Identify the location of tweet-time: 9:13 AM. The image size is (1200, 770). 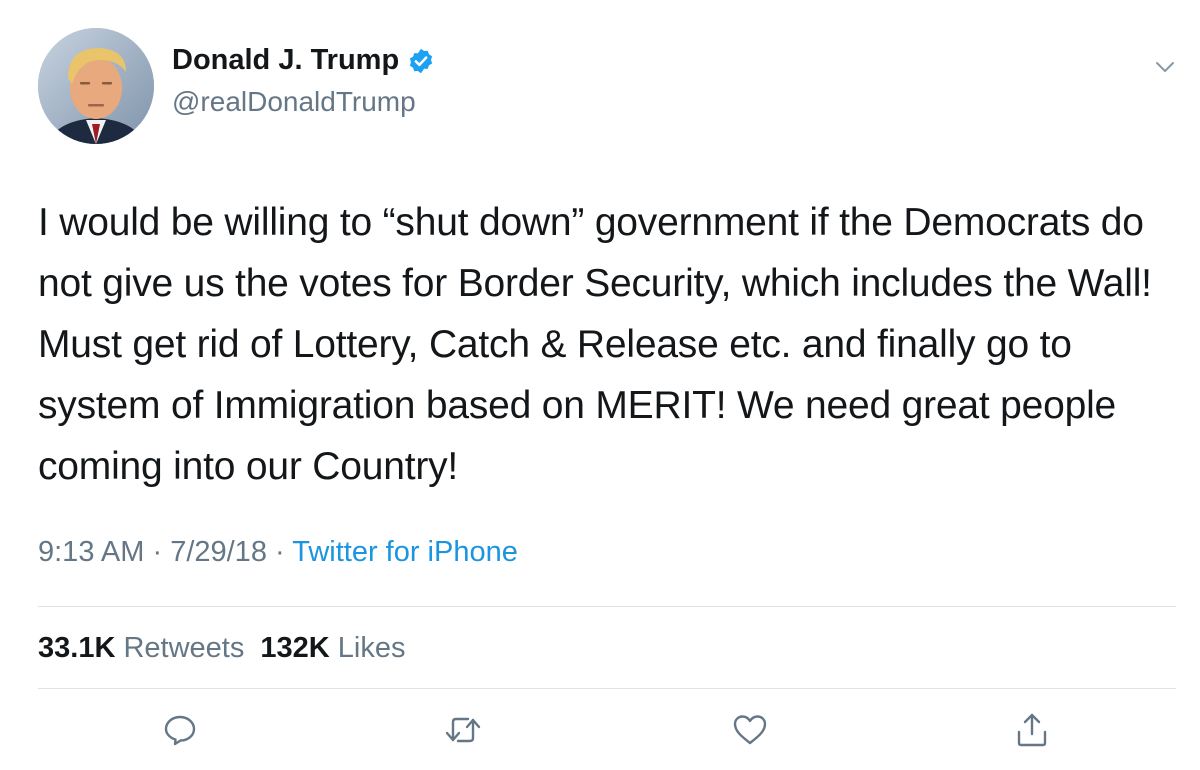
(91, 552).